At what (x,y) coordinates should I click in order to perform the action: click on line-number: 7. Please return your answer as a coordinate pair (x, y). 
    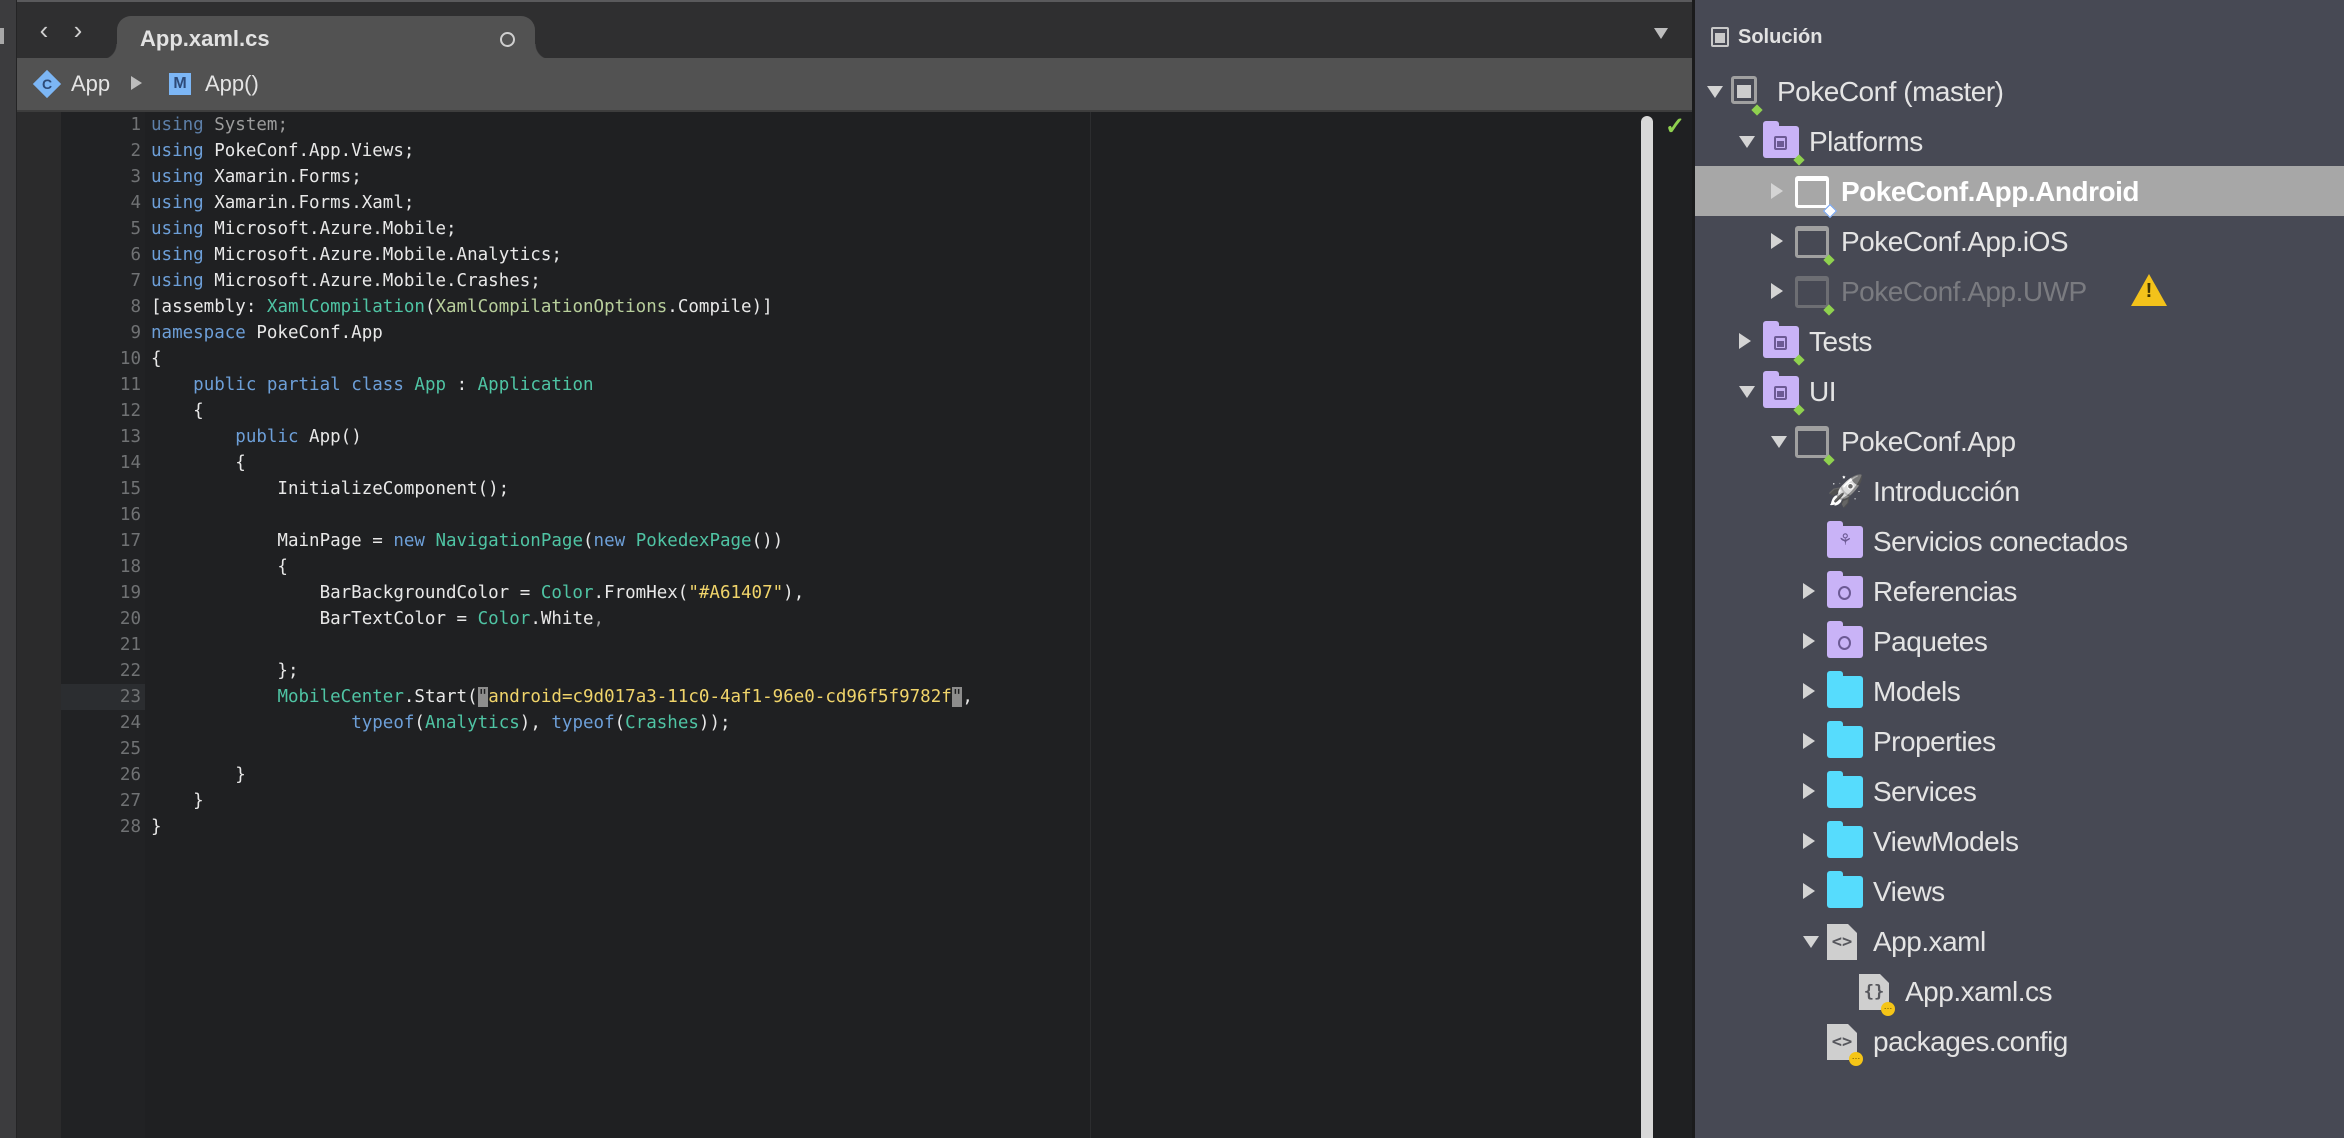
    Looking at the image, I should click on (135, 281).